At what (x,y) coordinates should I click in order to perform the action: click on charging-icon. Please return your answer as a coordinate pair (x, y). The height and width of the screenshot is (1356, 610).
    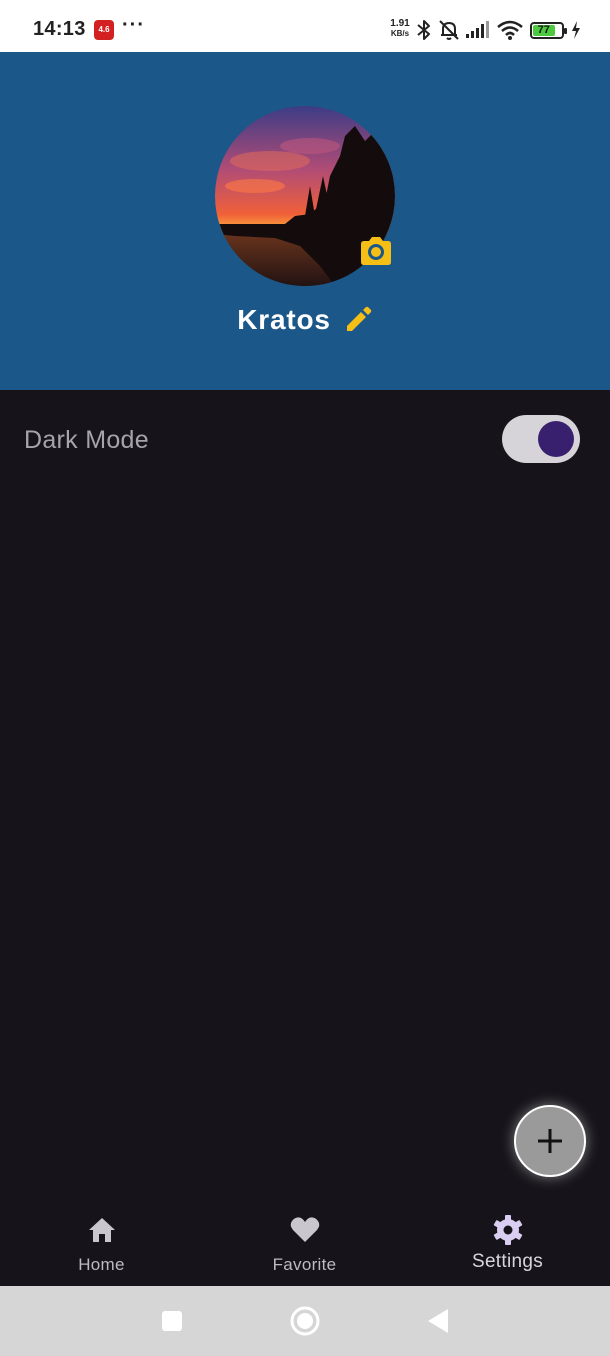
    Looking at the image, I should click on (576, 30).